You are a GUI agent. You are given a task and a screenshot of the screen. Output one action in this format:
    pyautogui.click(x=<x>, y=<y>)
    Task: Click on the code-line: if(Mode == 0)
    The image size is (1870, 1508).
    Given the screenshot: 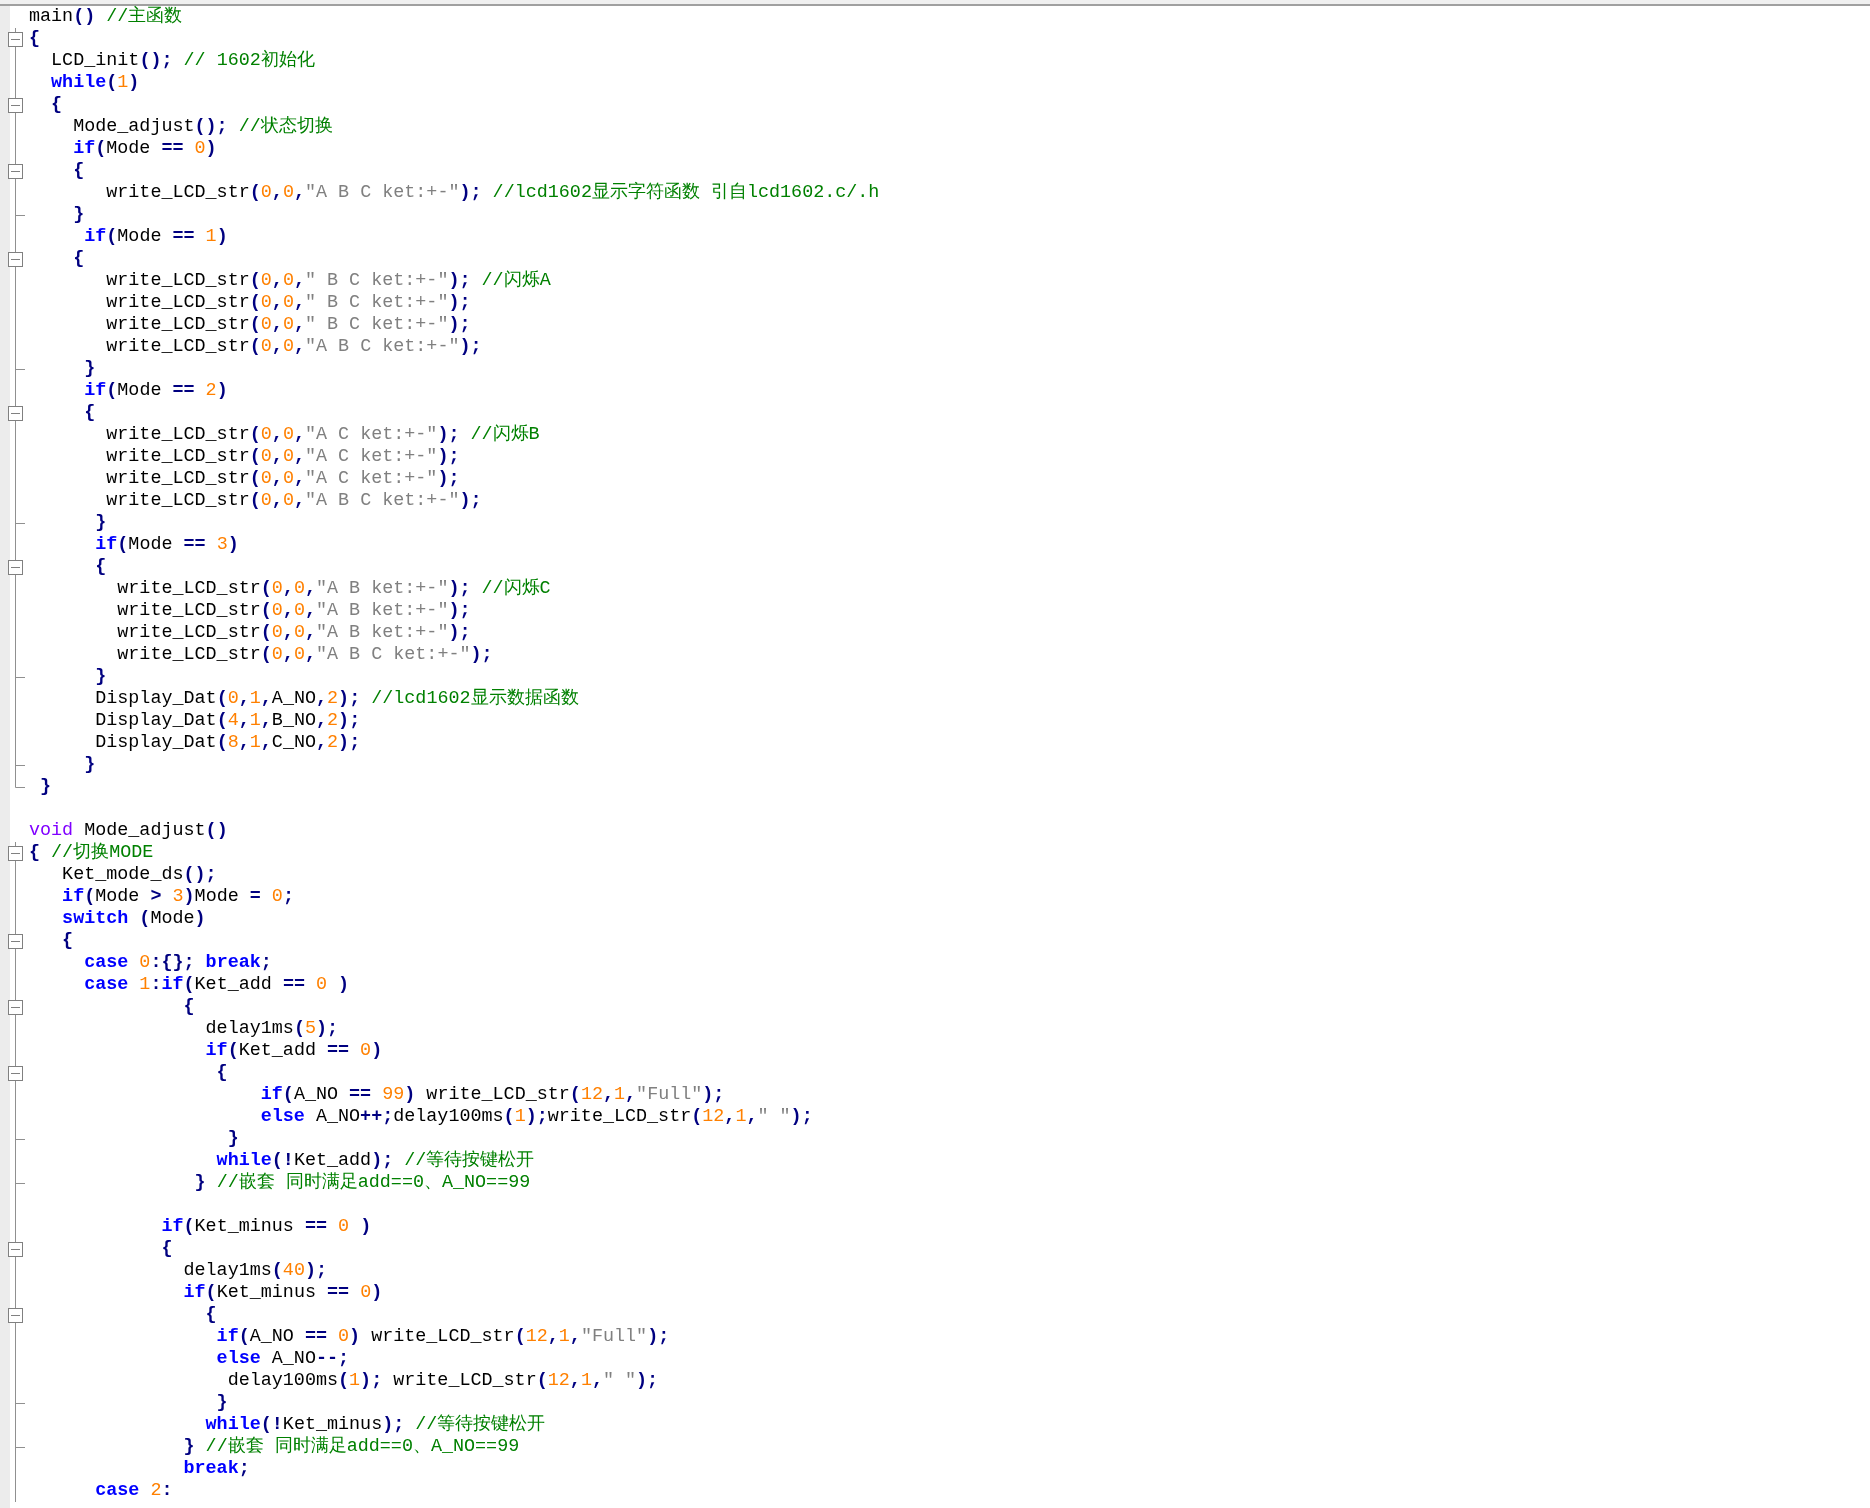 What is the action you would take?
    pyautogui.click(x=144, y=149)
    